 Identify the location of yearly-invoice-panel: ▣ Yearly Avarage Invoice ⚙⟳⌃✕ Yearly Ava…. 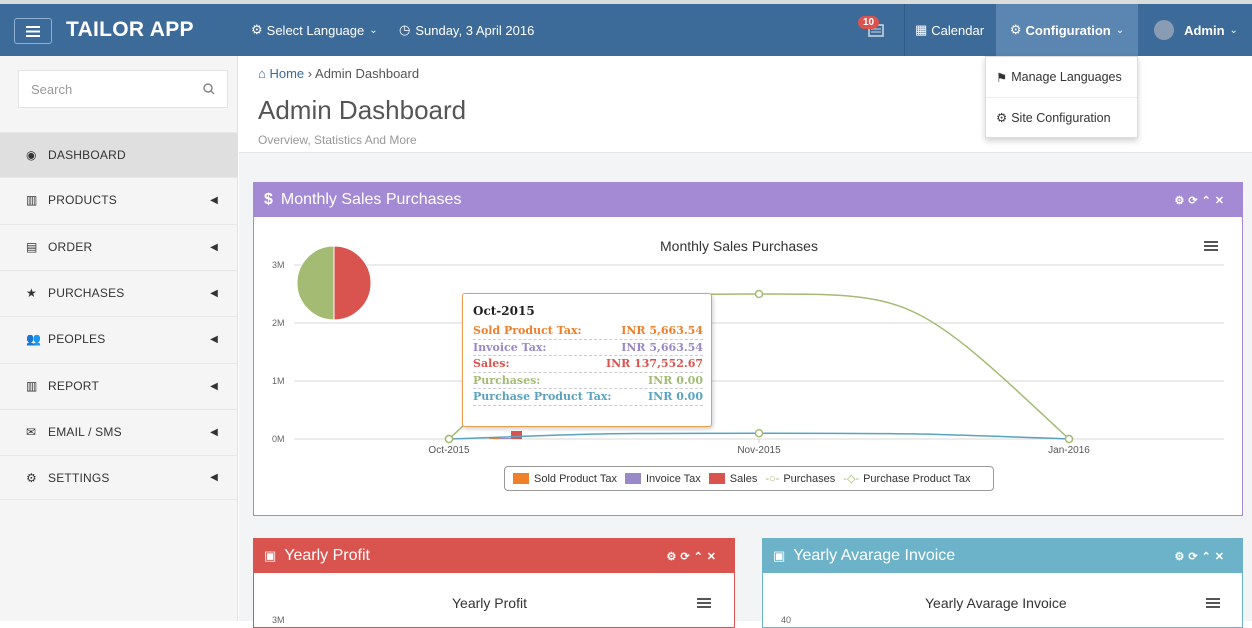
(1002, 583).